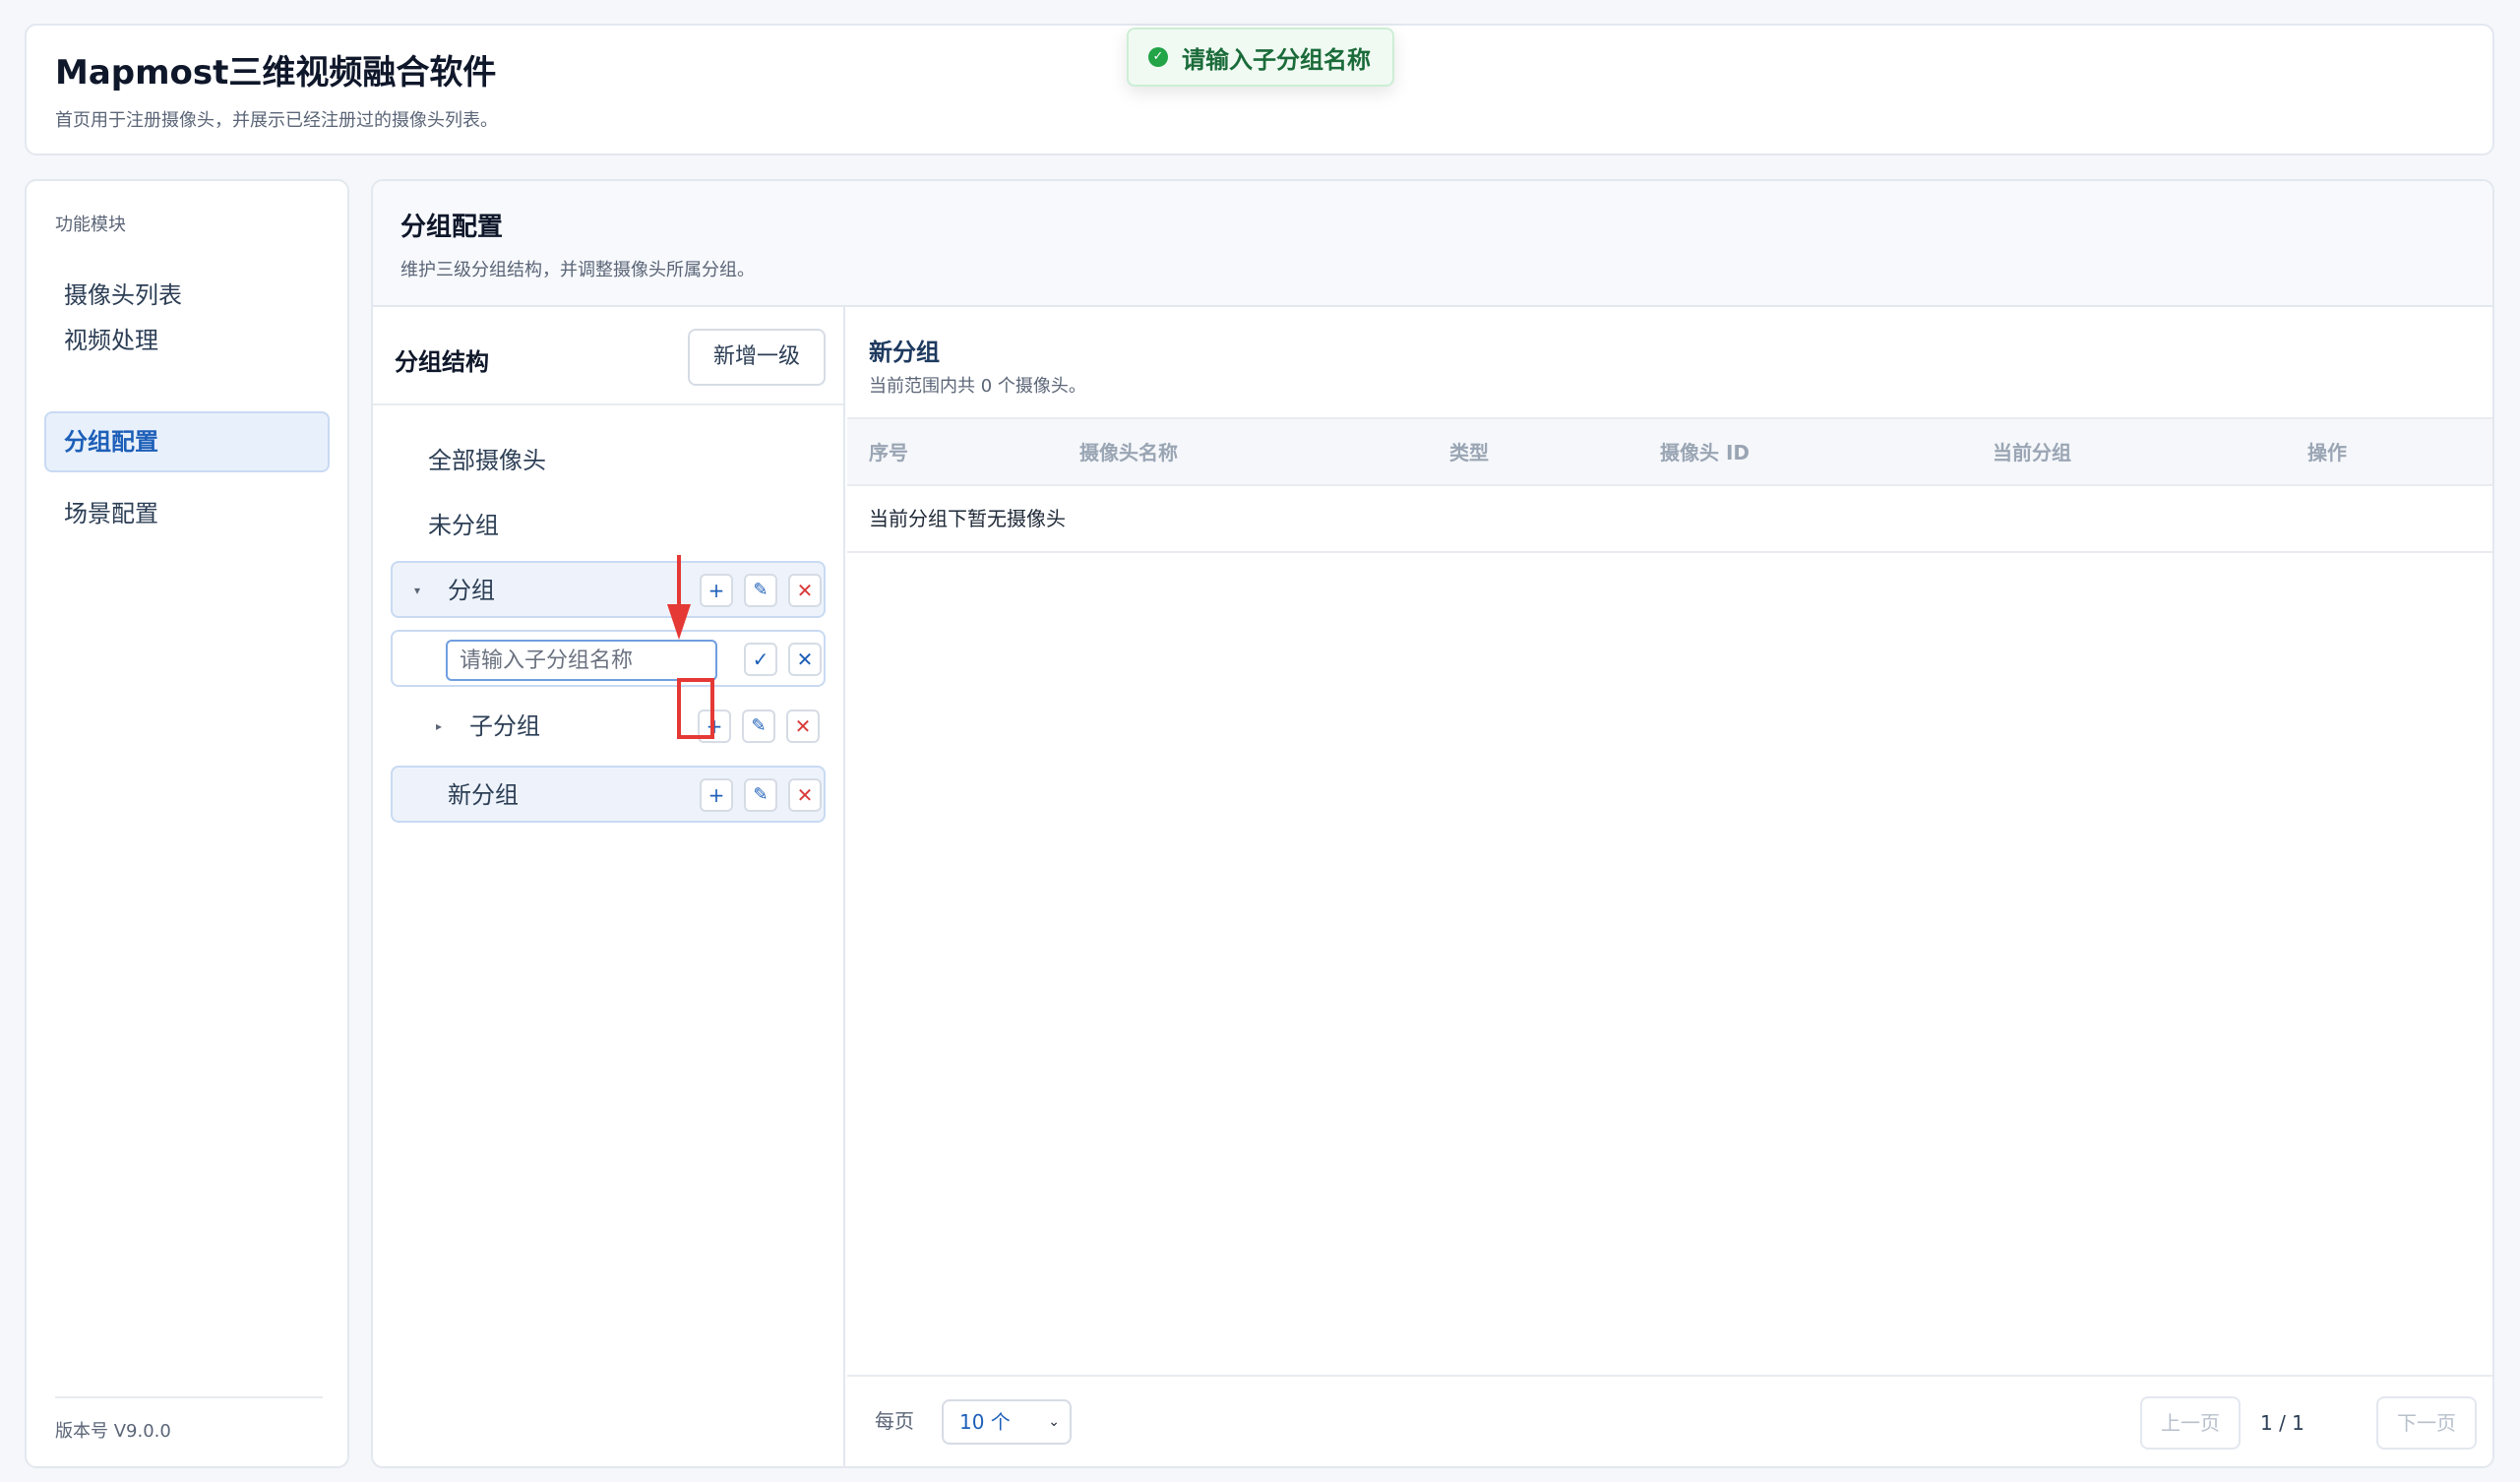 This screenshot has width=2520, height=1482. Describe the element at coordinates (608, 589) in the screenshot. I see `tree-node-group: ▾ 分组 + ✎ ✕` at that location.